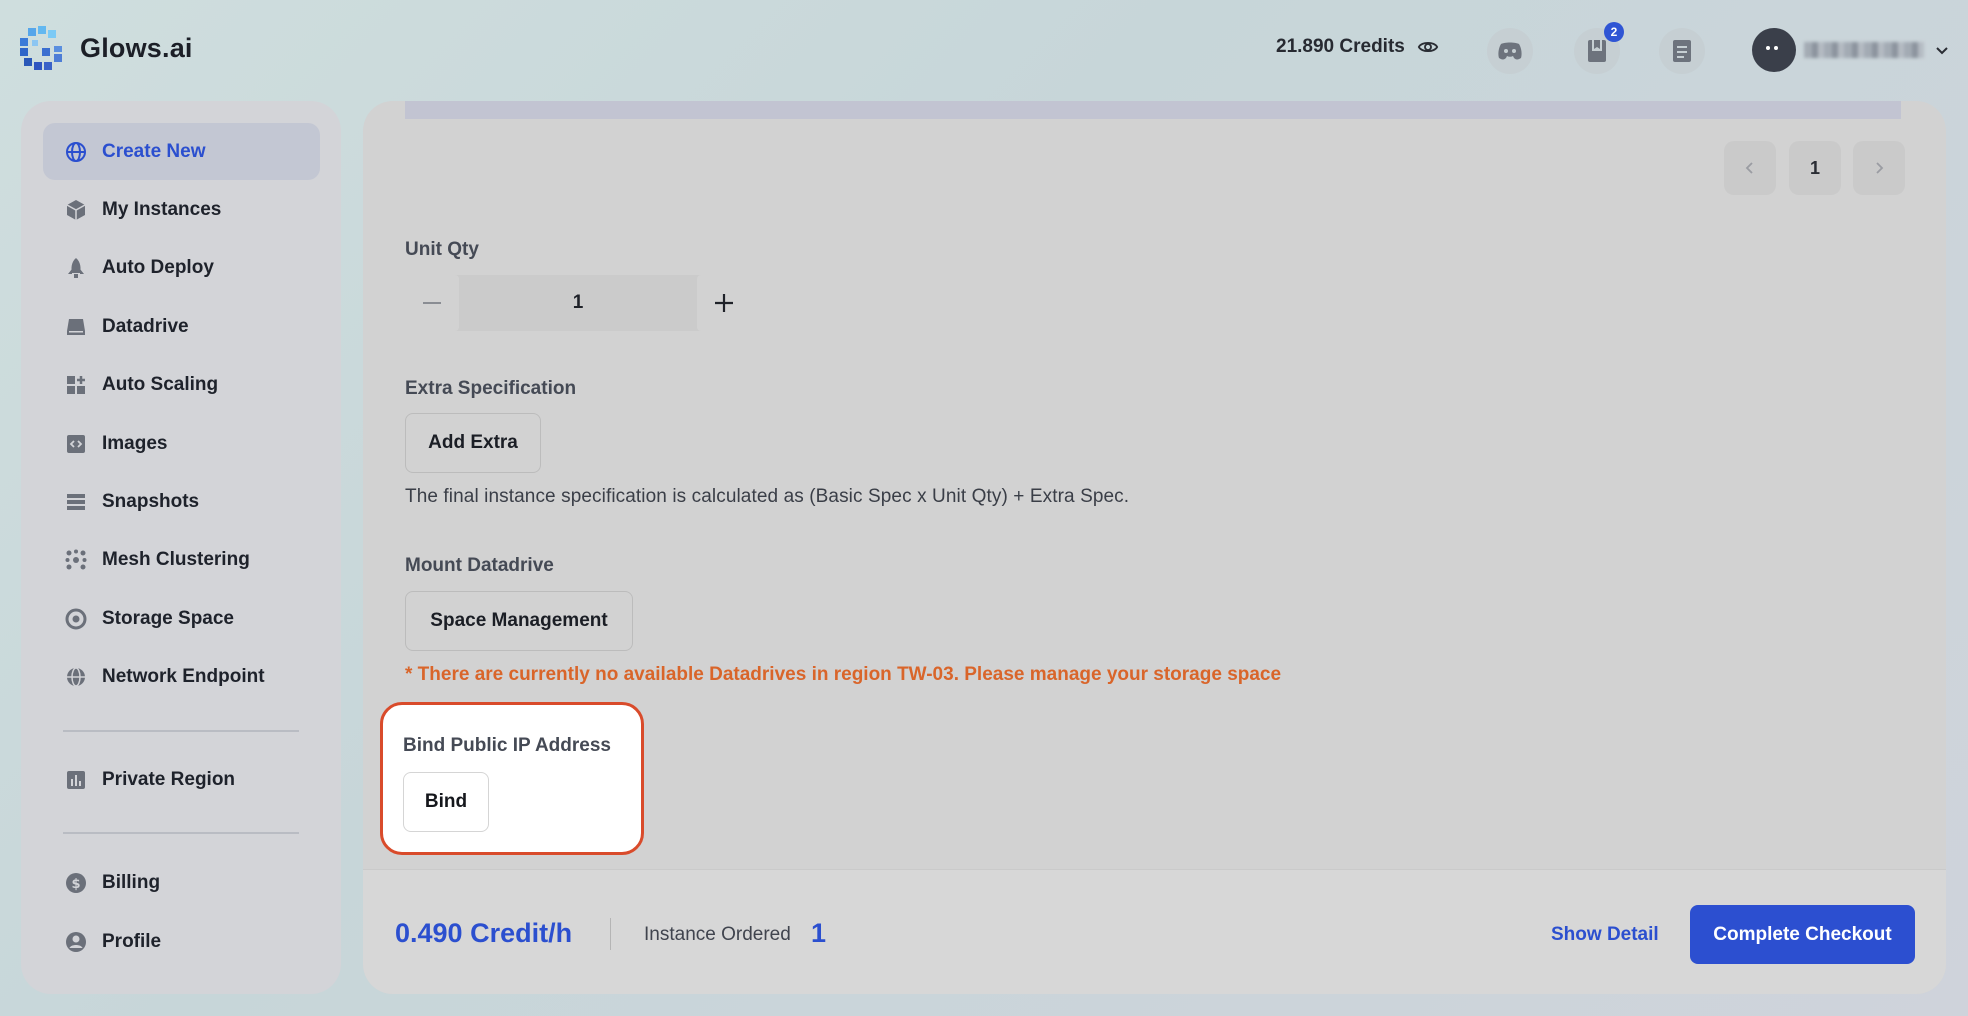 The height and width of the screenshot is (1016, 1968). What do you see at coordinates (1614, 32) in the screenshot?
I see `notification-badge: 2` at bounding box center [1614, 32].